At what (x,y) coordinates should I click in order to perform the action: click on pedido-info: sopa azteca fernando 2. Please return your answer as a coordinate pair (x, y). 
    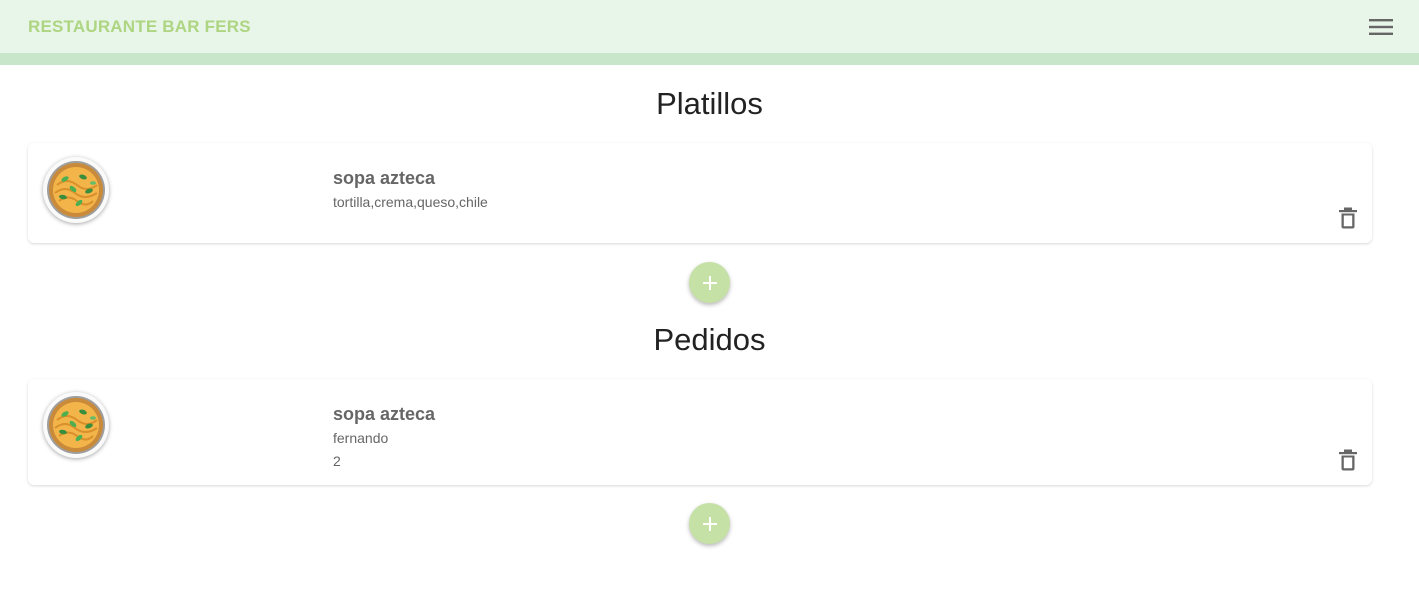
    Looking at the image, I should click on (384, 438).